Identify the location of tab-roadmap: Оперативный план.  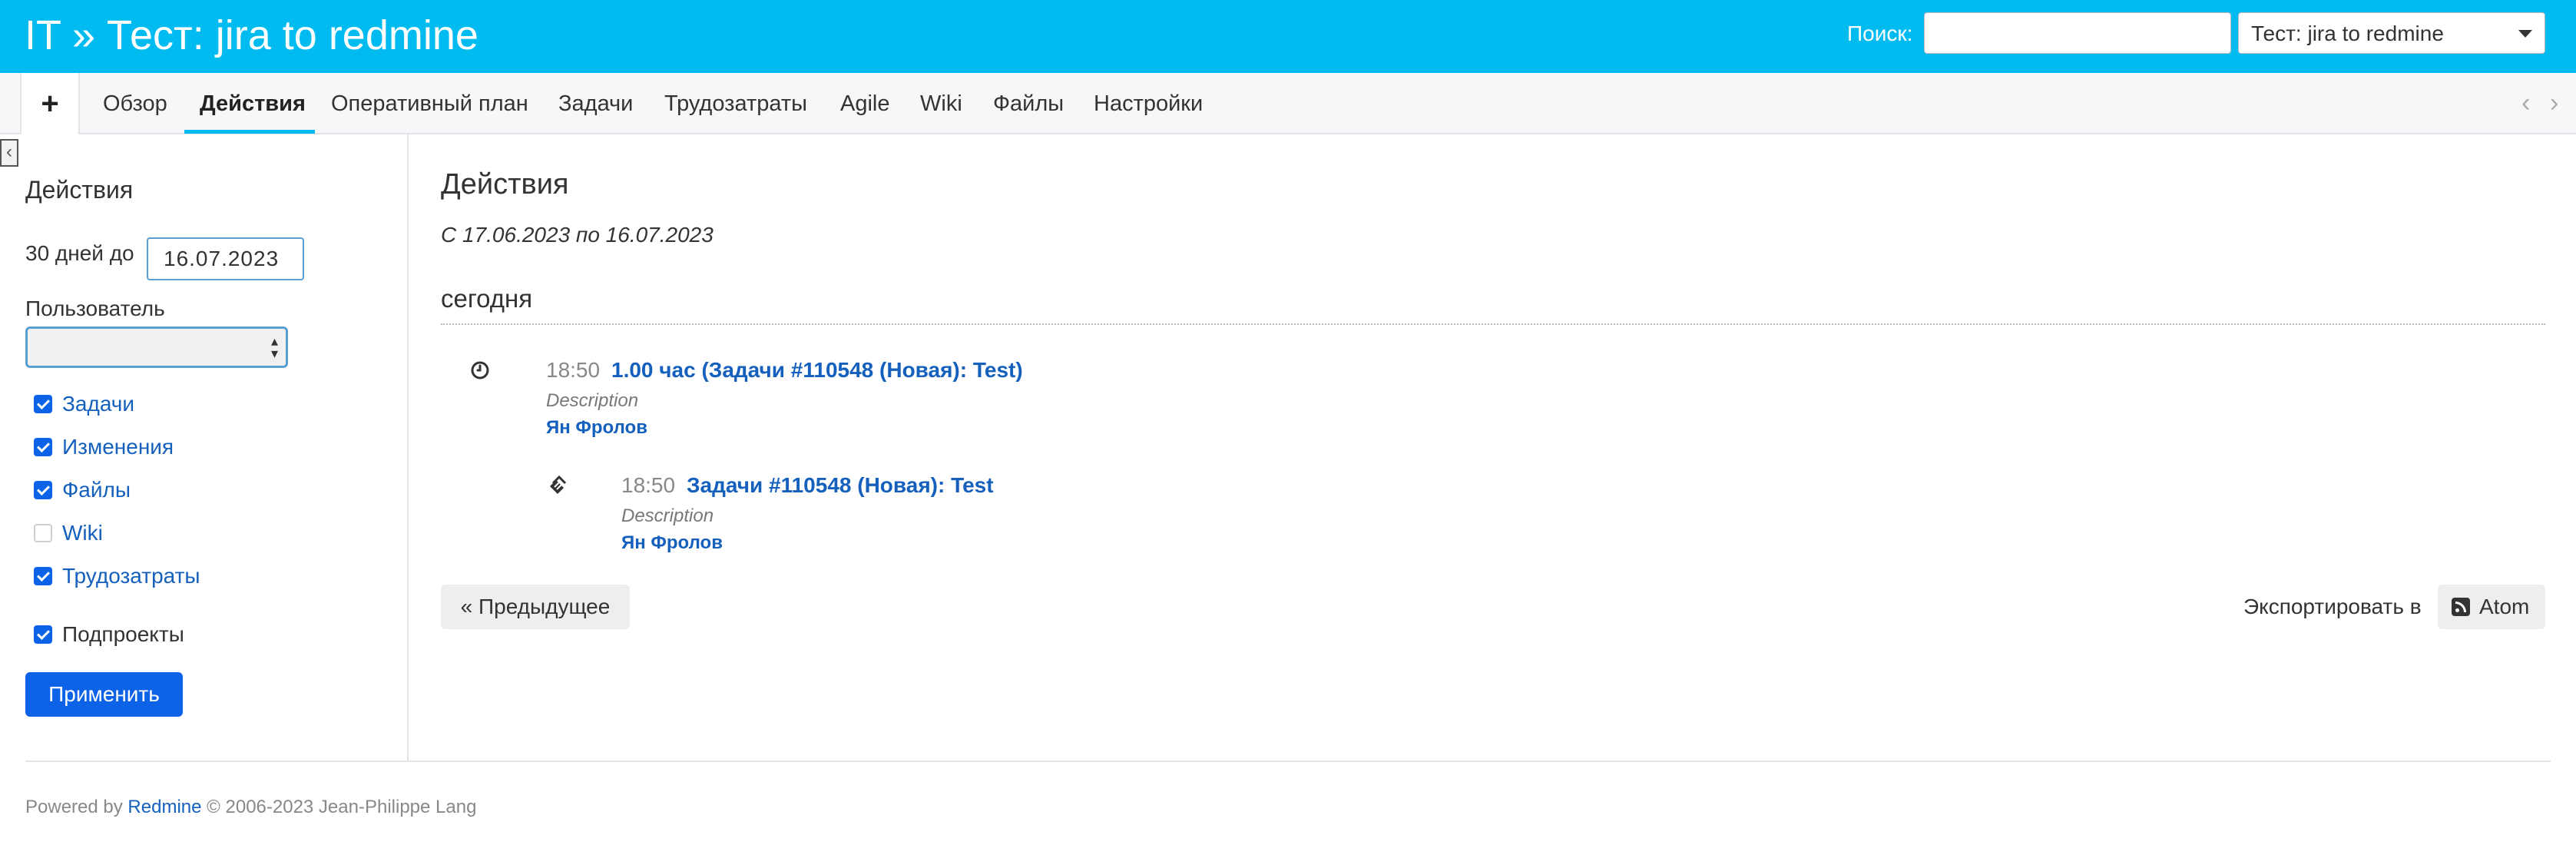
(429, 103).